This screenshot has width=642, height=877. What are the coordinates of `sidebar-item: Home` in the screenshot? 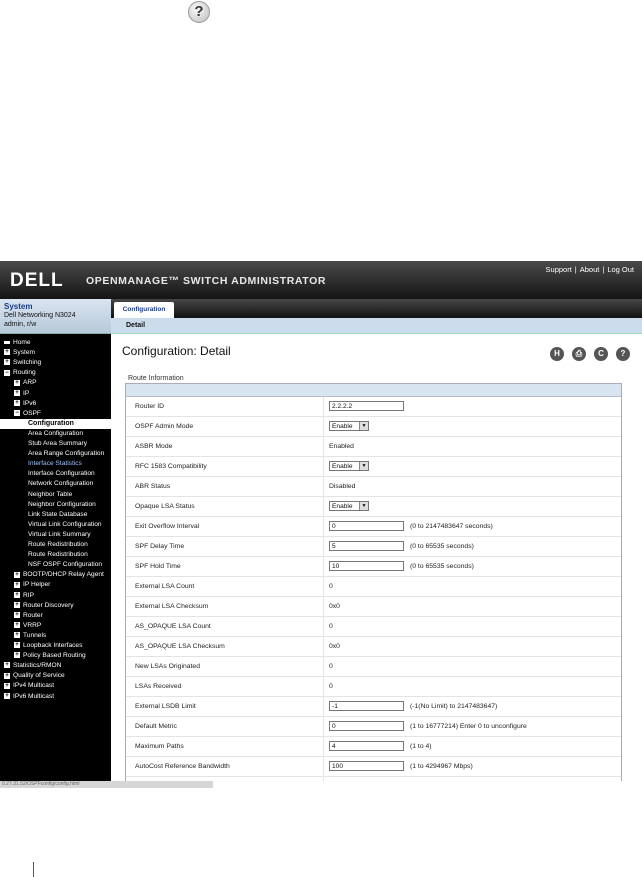 It's located at (55, 343).